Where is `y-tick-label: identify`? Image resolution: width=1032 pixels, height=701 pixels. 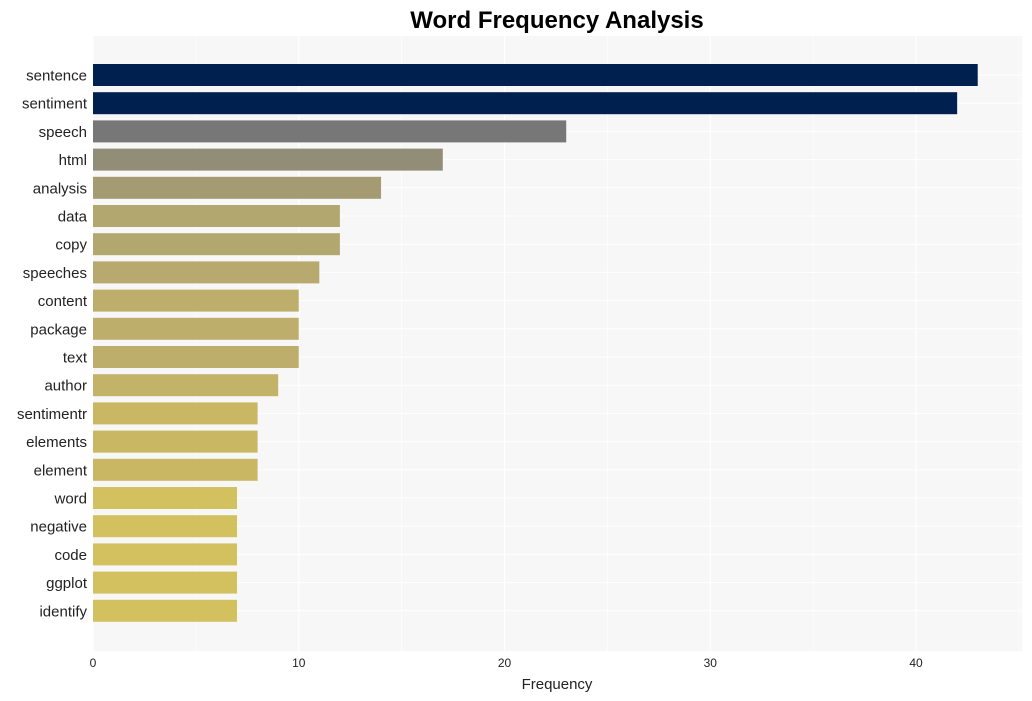
y-tick-label: identify is located at coordinates (63, 611).